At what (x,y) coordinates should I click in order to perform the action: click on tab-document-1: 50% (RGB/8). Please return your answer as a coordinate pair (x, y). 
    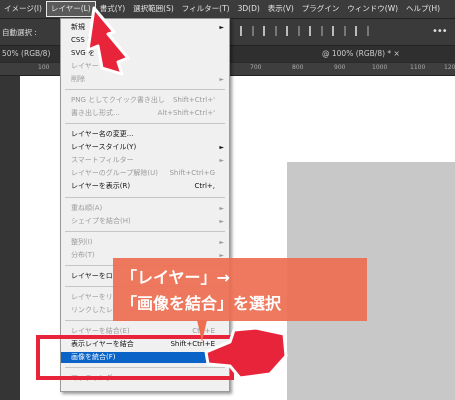
    Looking at the image, I should click on (26, 53).